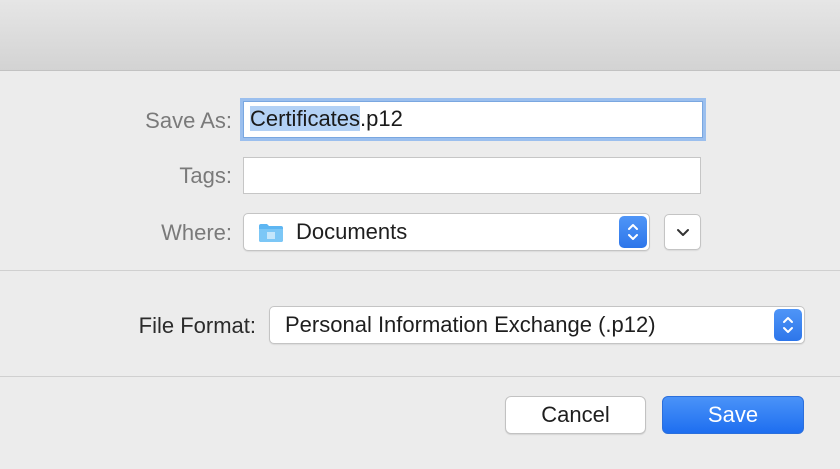  I want to click on save-button: Save, so click(733, 415).